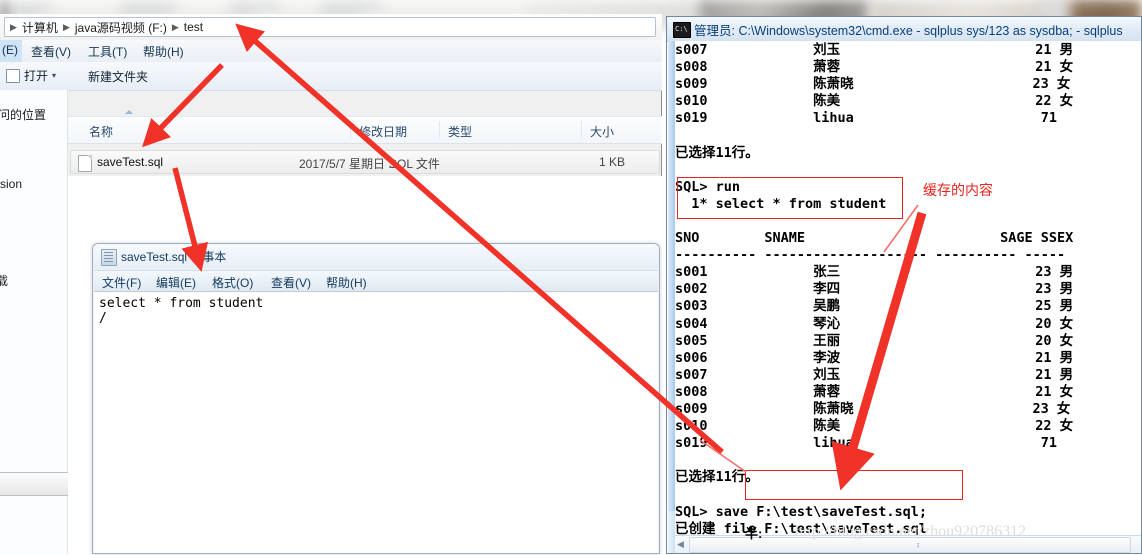 Image resolution: width=1142 pixels, height=555 pixels. I want to click on breadcrumb: ▶ 计算机 ▶ java源码视频 (F:) ▶ test, so click(330, 27).